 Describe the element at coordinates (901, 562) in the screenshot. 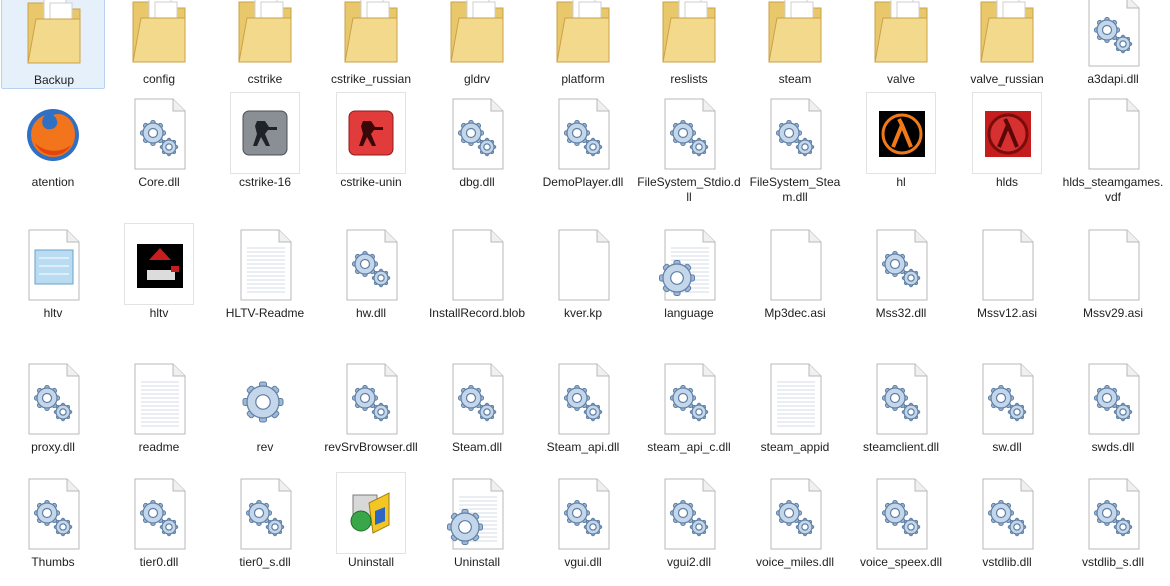

I see `file-item-label: voice_speex.dll` at that location.